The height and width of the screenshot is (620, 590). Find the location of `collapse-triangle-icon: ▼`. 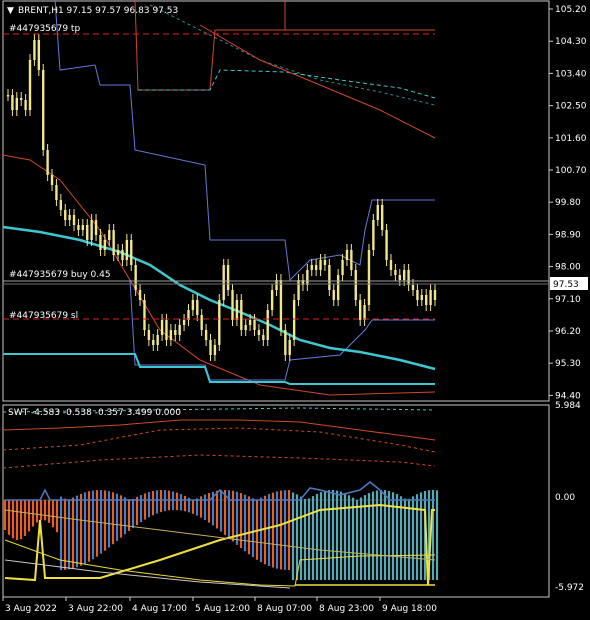

collapse-triangle-icon: ▼ is located at coordinates (10, 11).